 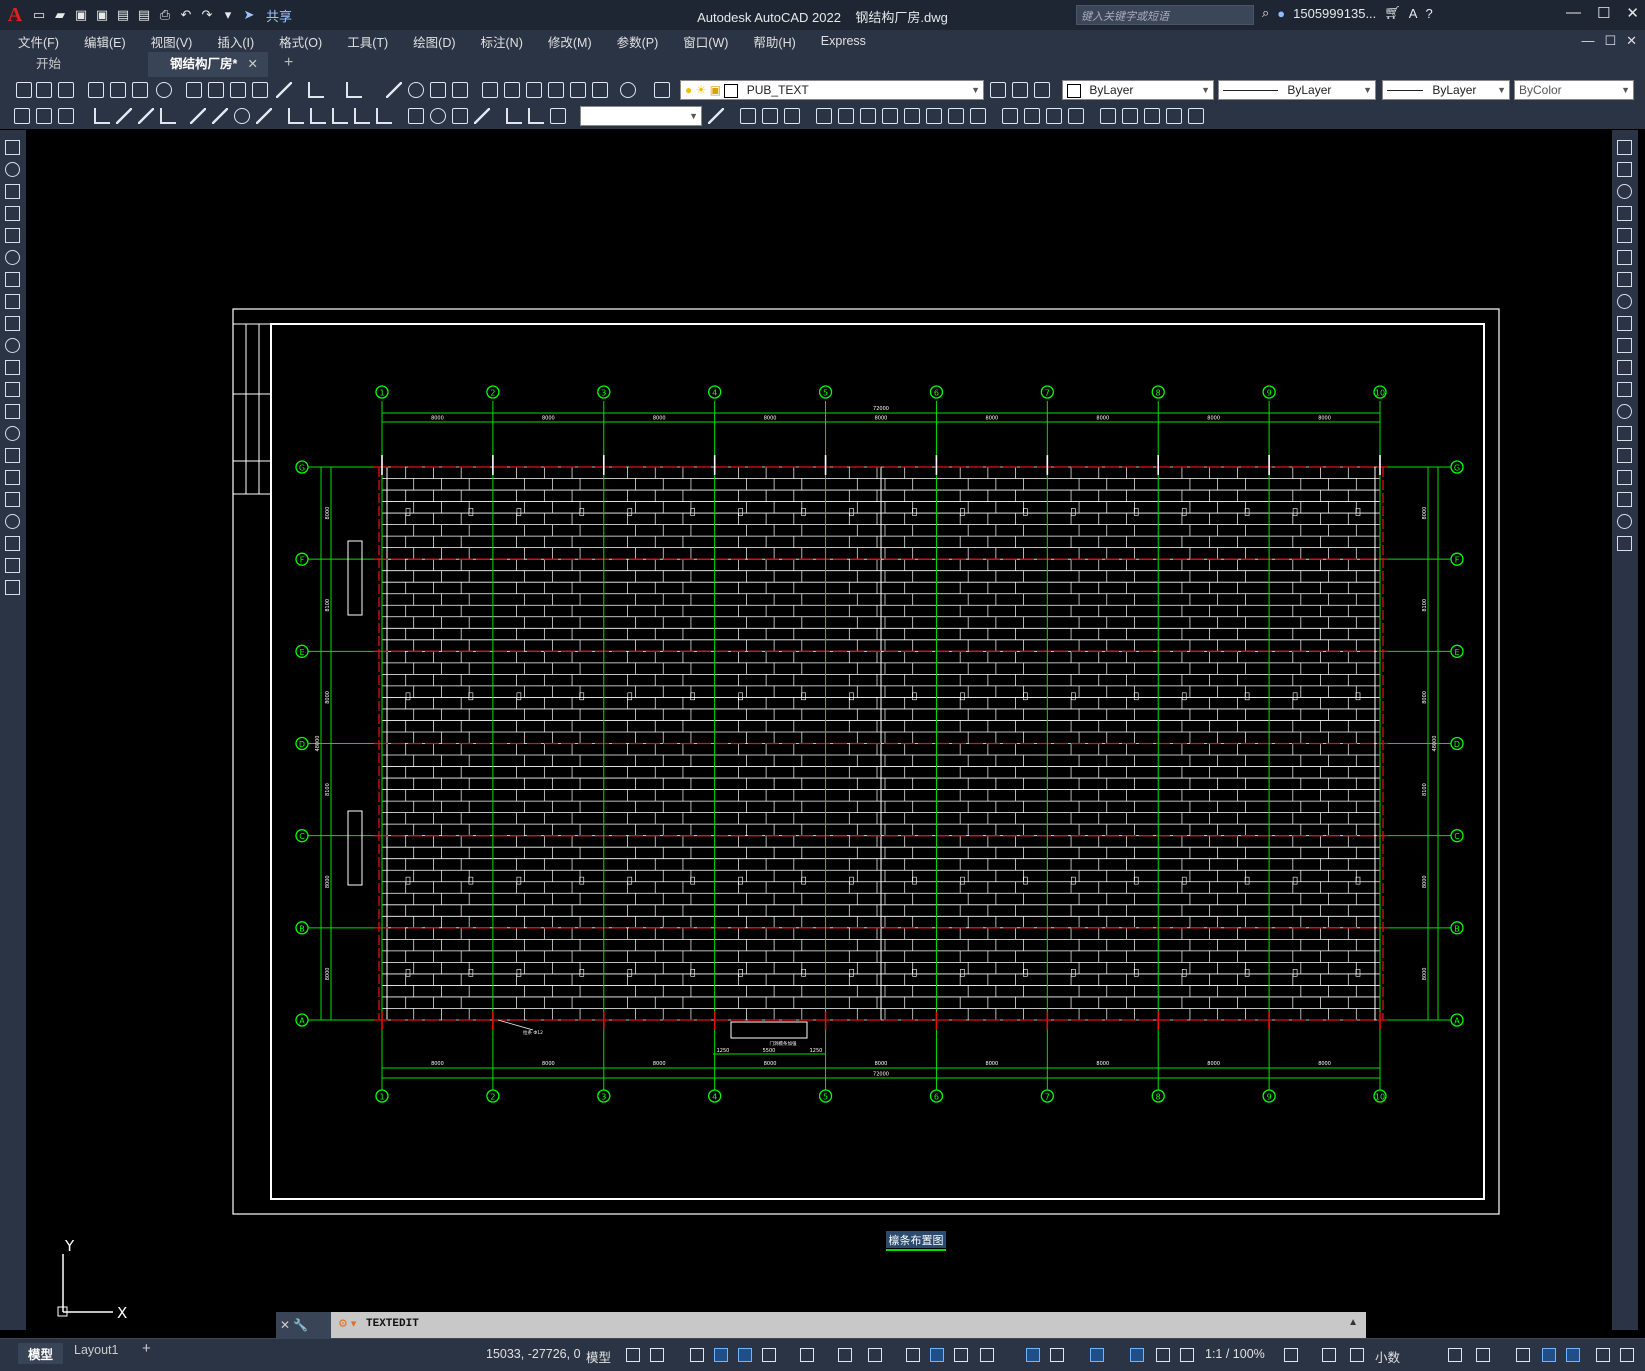 What do you see at coordinates (124, 116) in the screenshot?
I see `aligned-dim-icon` at bounding box center [124, 116].